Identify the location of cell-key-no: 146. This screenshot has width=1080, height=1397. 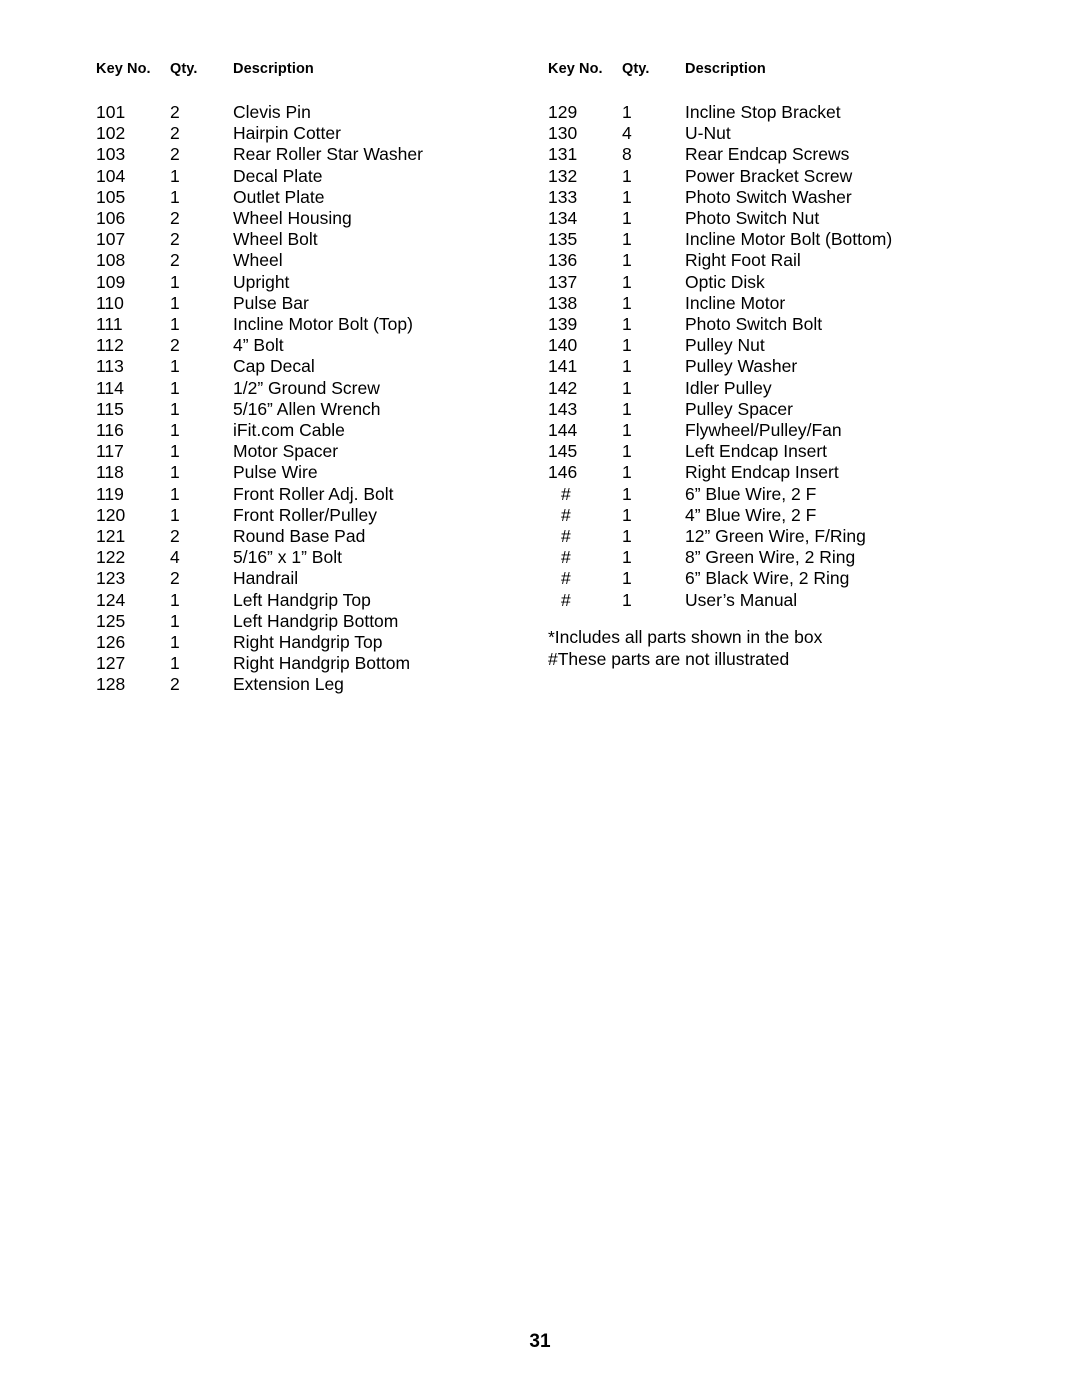
(563, 472).